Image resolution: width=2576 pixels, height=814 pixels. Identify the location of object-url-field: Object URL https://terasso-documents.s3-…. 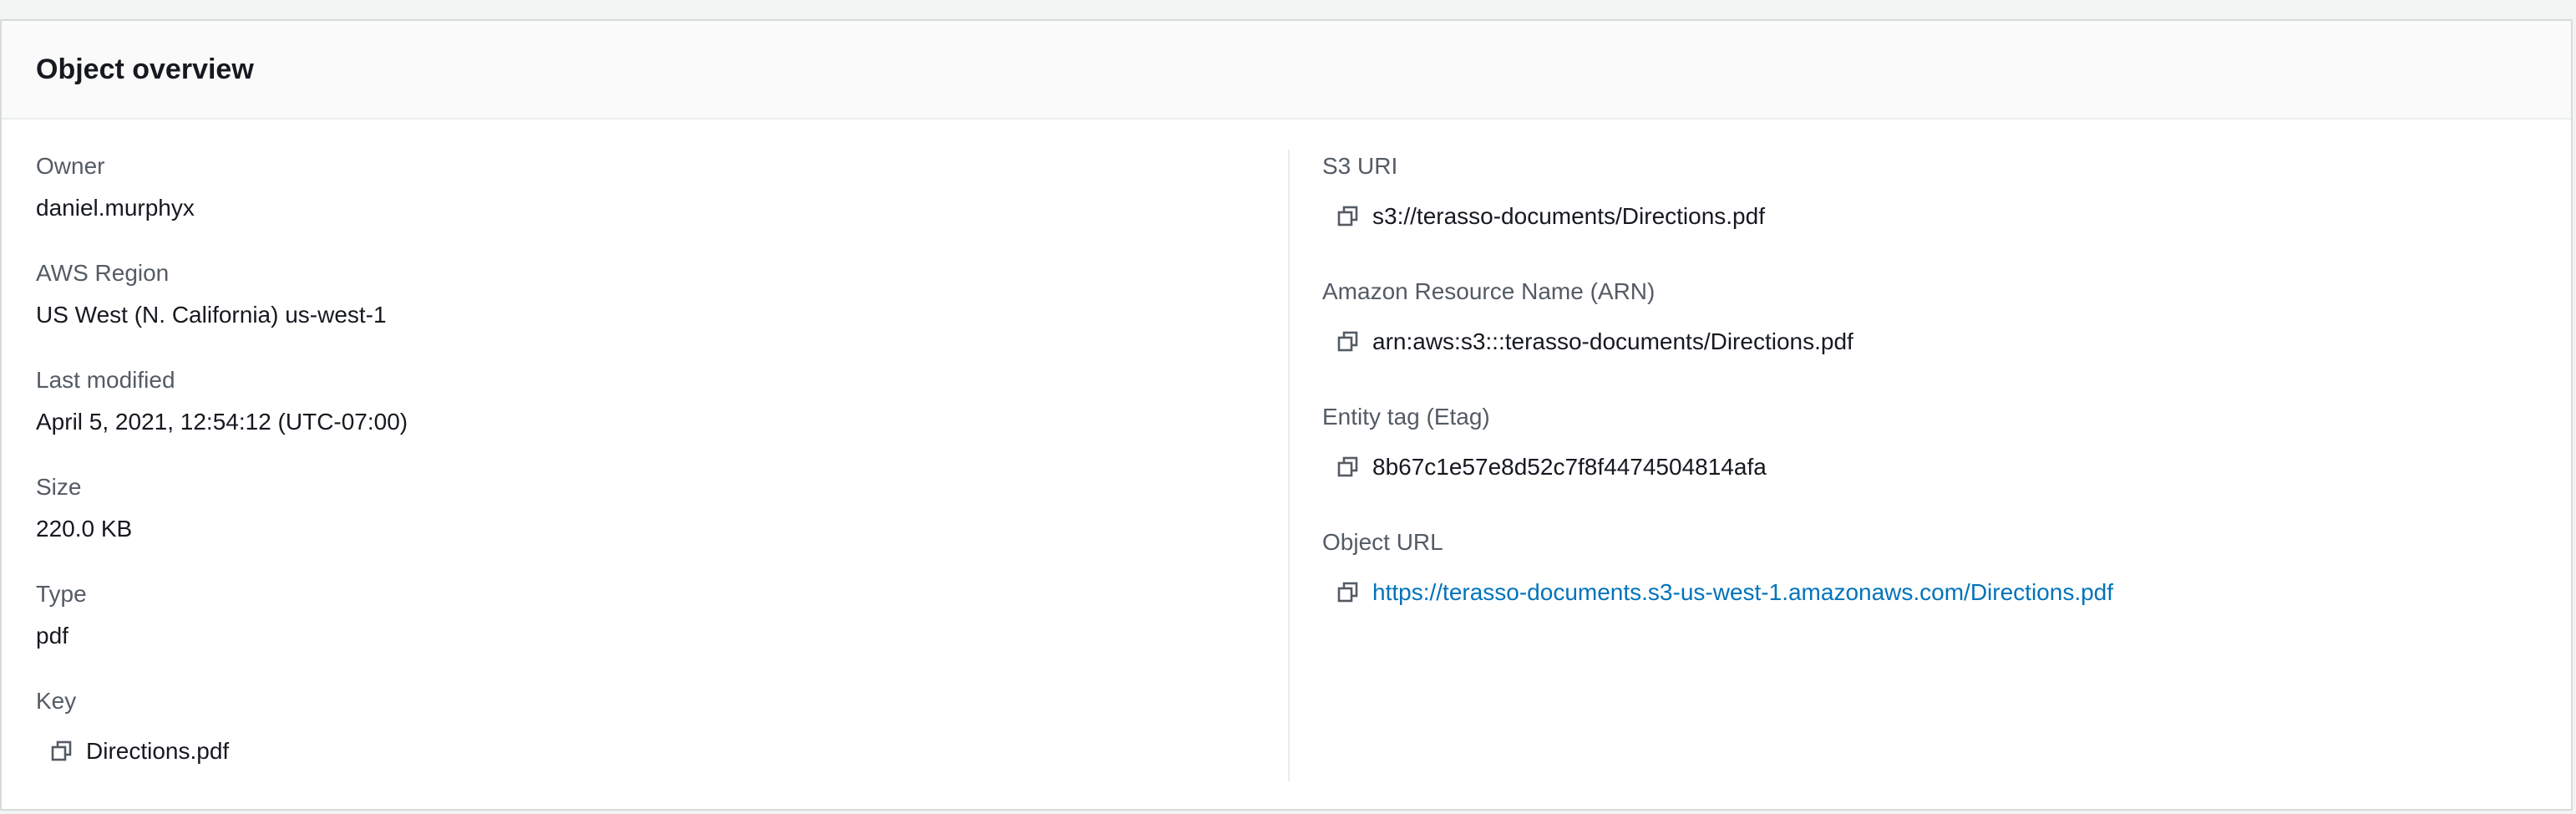
(1717, 567).